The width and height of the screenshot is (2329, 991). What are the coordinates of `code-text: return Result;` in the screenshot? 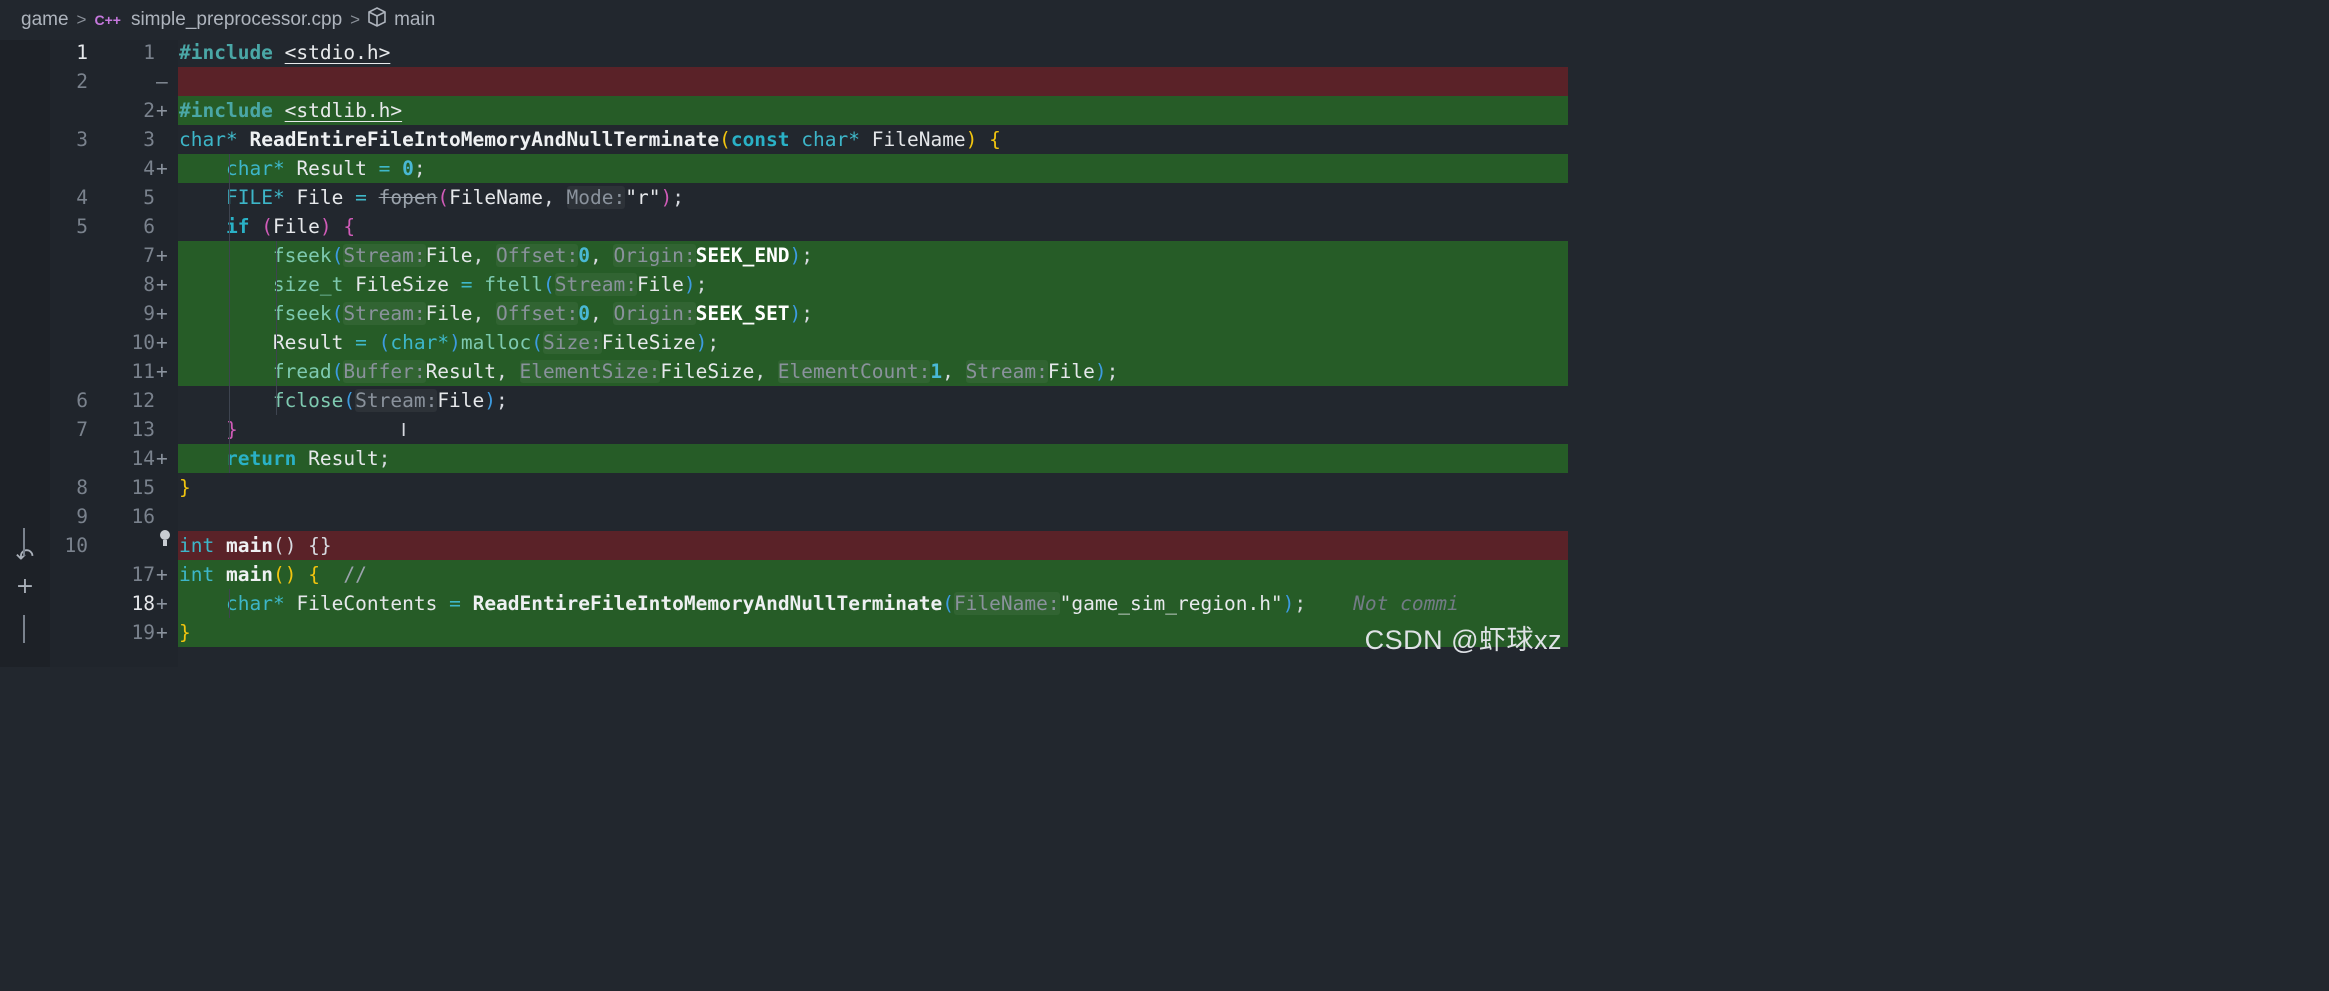 It's located at (873, 458).